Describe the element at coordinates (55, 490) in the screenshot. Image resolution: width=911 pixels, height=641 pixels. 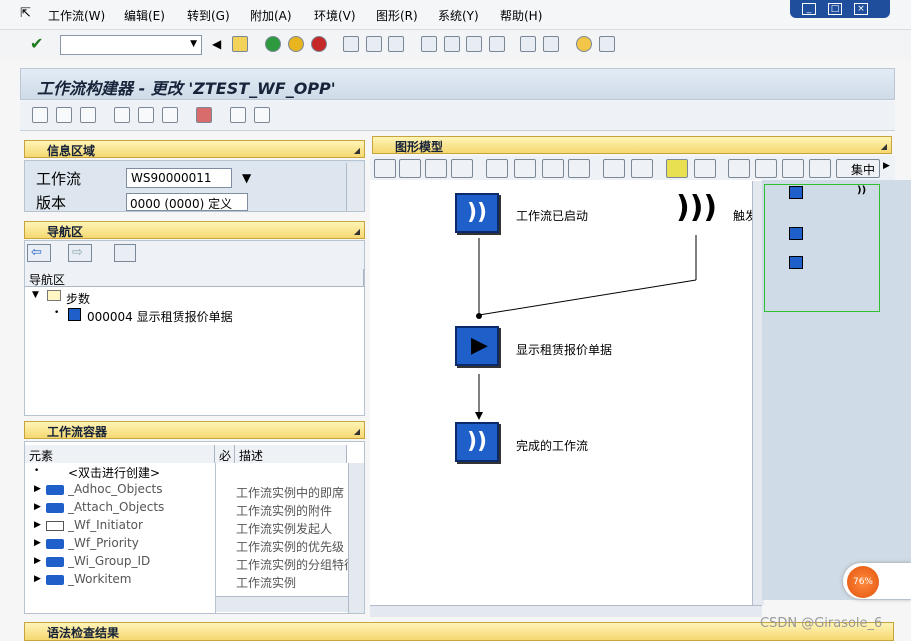
I see `object-icon` at that location.